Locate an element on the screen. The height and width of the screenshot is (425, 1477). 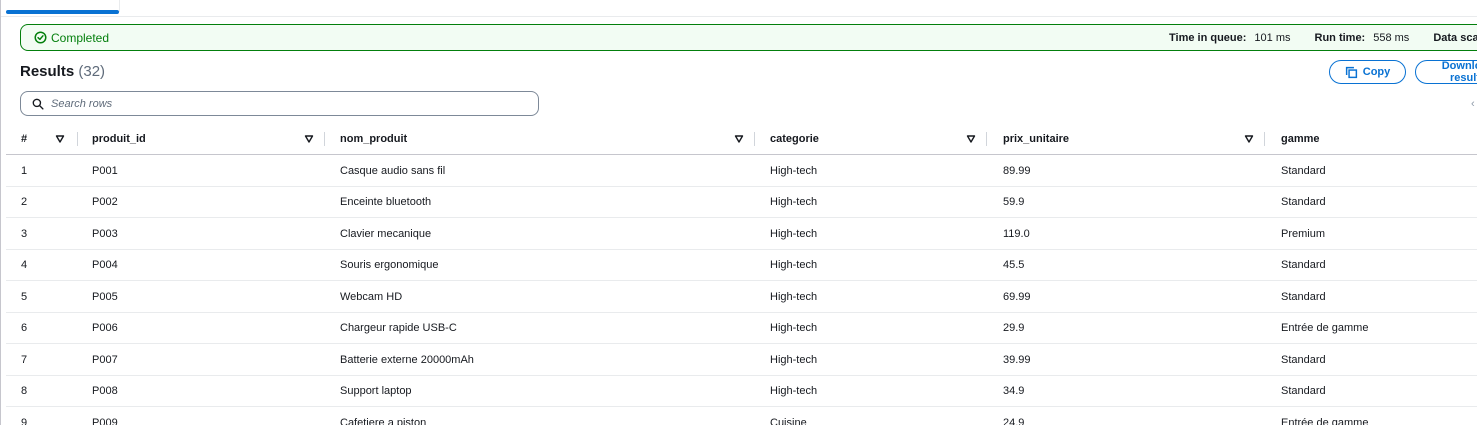
cell-produit-id: P001 is located at coordinates (105, 170).